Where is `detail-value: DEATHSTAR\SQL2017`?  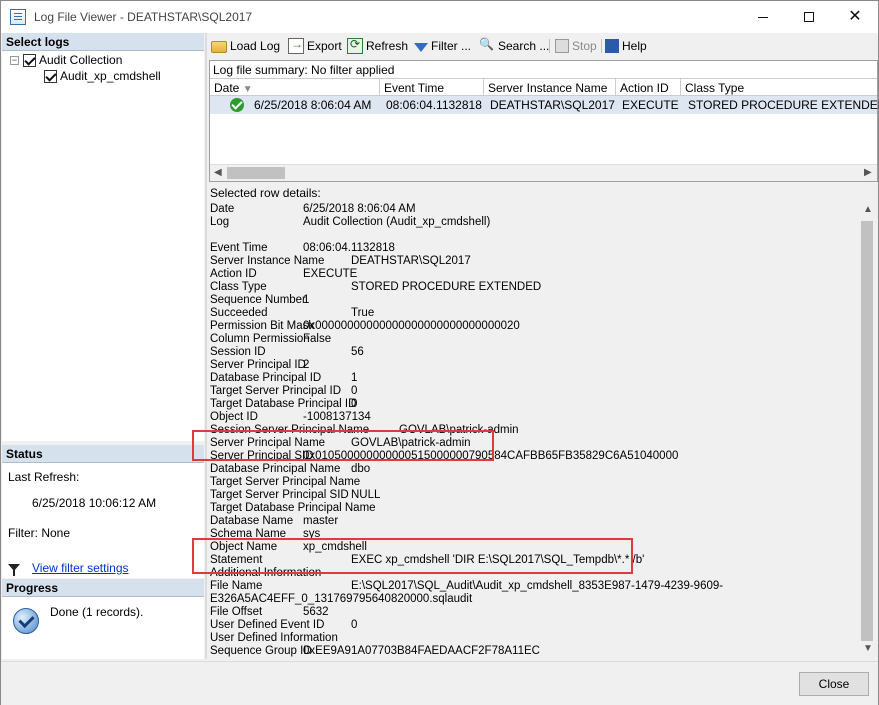 detail-value: DEATHSTAR\SQL2017 is located at coordinates (411, 261).